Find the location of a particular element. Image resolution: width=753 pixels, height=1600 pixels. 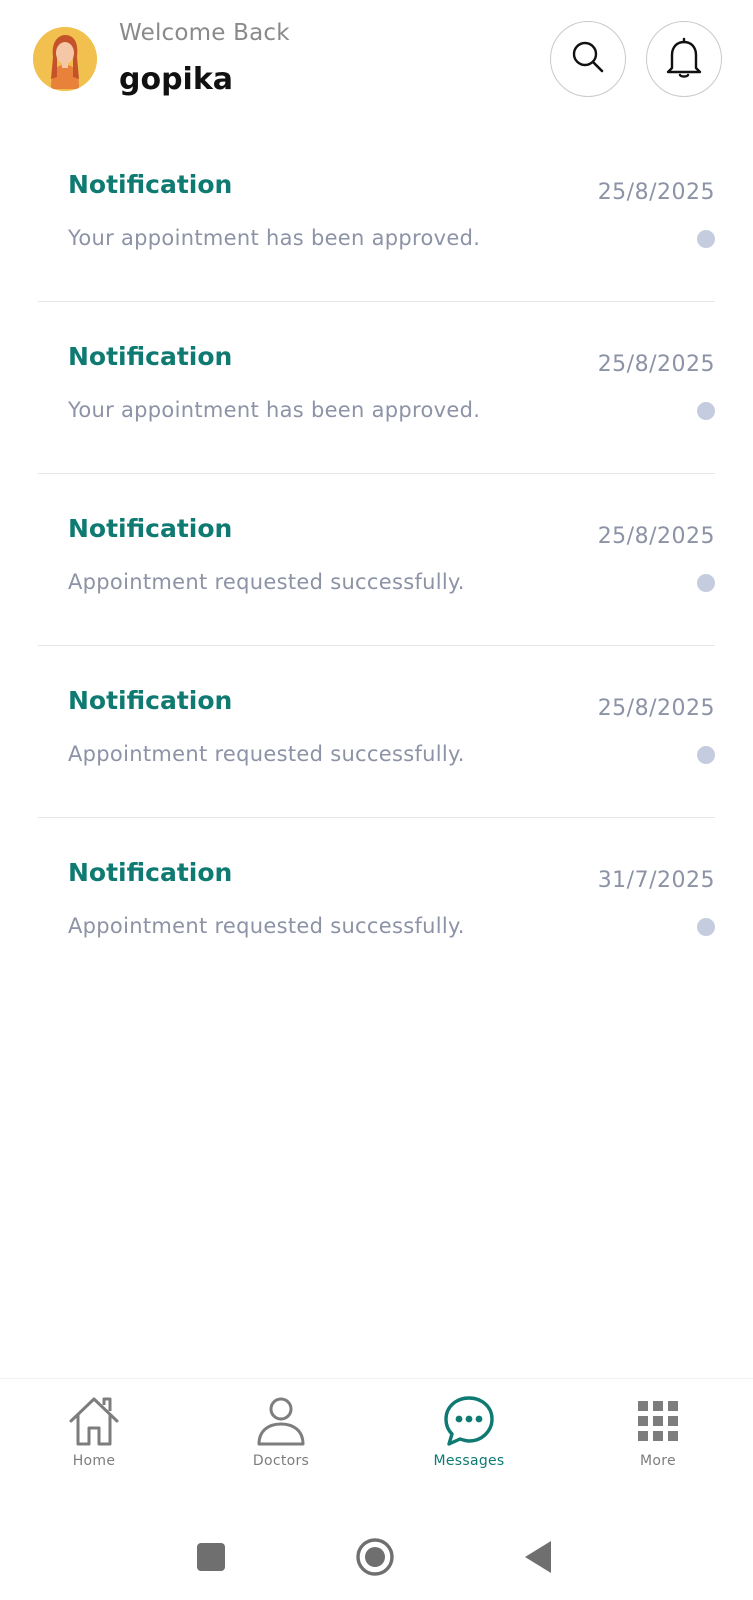

nav-label-messages: Messages is located at coordinates (469, 1461).